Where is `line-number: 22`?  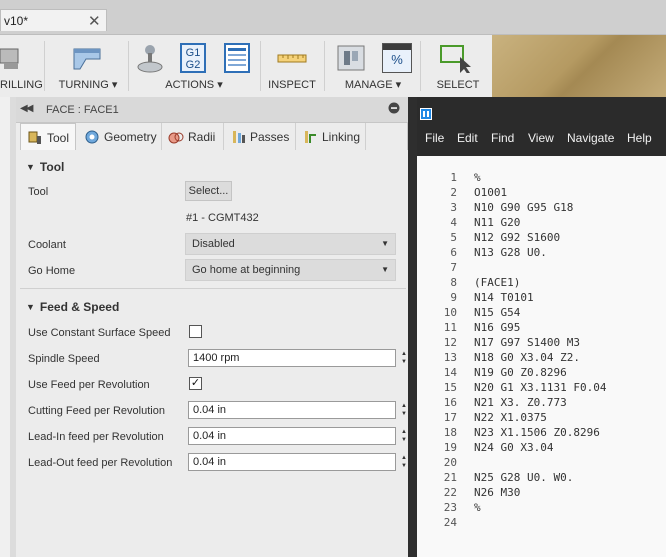 line-number: 22 is located at coordinates (450, 492).